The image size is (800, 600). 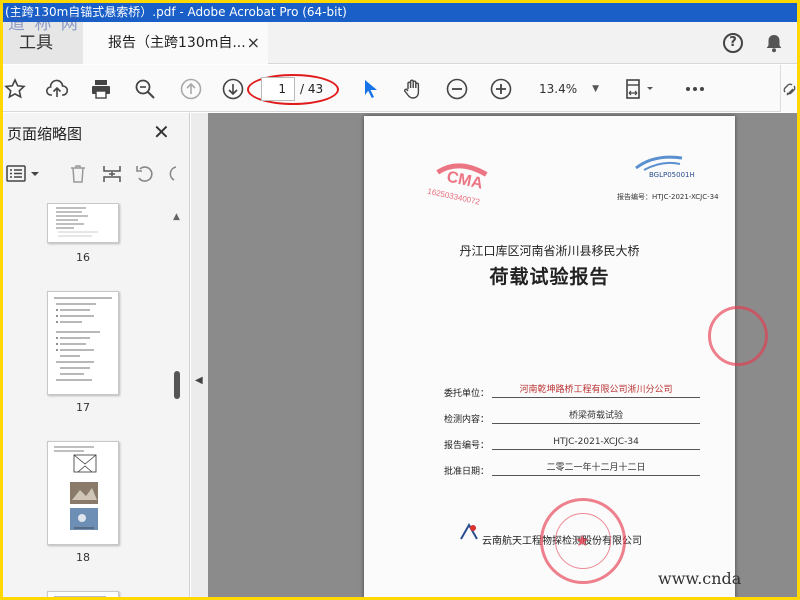 What do you see at coordinates (788, 88) in the screenshot?
I see `link-icon` at bounding box center [788, 88].